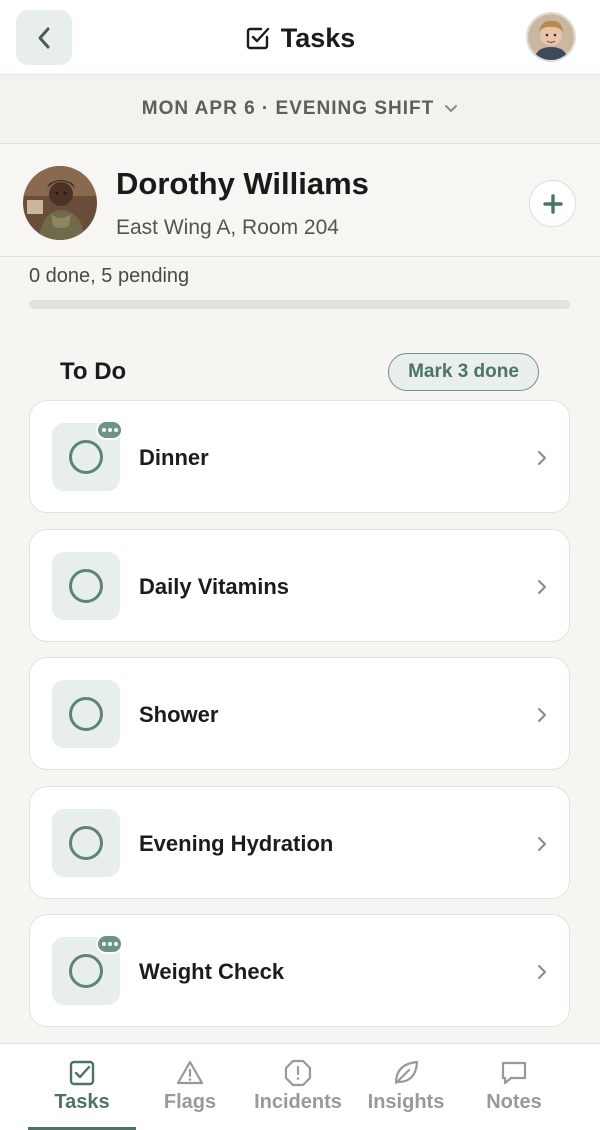 The width and height of the screenshot is (600, 1130). I want to click on resident-room: East Wing A, Room 204, so click(227, 227).